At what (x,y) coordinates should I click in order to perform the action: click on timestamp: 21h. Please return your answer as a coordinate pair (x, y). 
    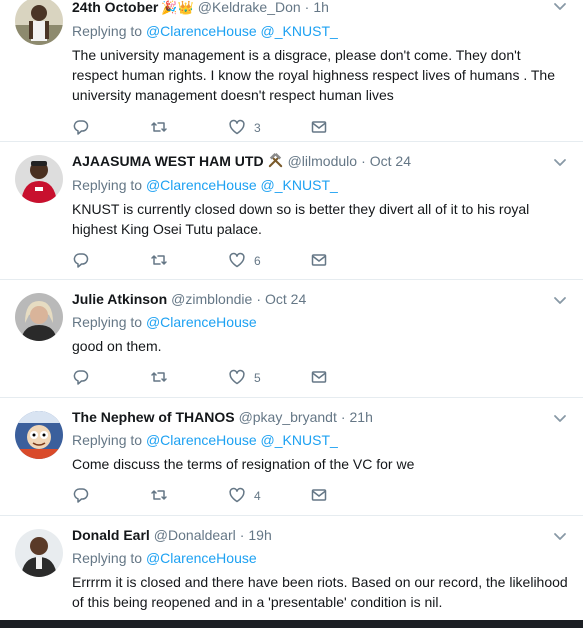
    Looking at the image, I should click on (361, 417).